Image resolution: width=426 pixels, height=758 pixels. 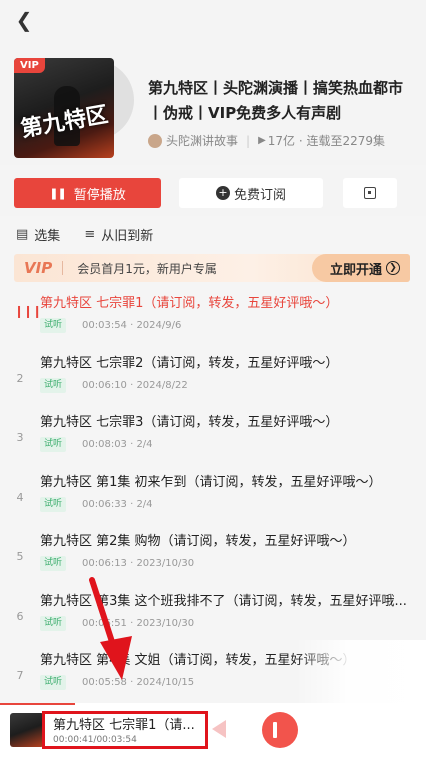 I want to click on action-bar: ❚❚ 暂停播放 + 免费订阅, so click(x=213, y=193).